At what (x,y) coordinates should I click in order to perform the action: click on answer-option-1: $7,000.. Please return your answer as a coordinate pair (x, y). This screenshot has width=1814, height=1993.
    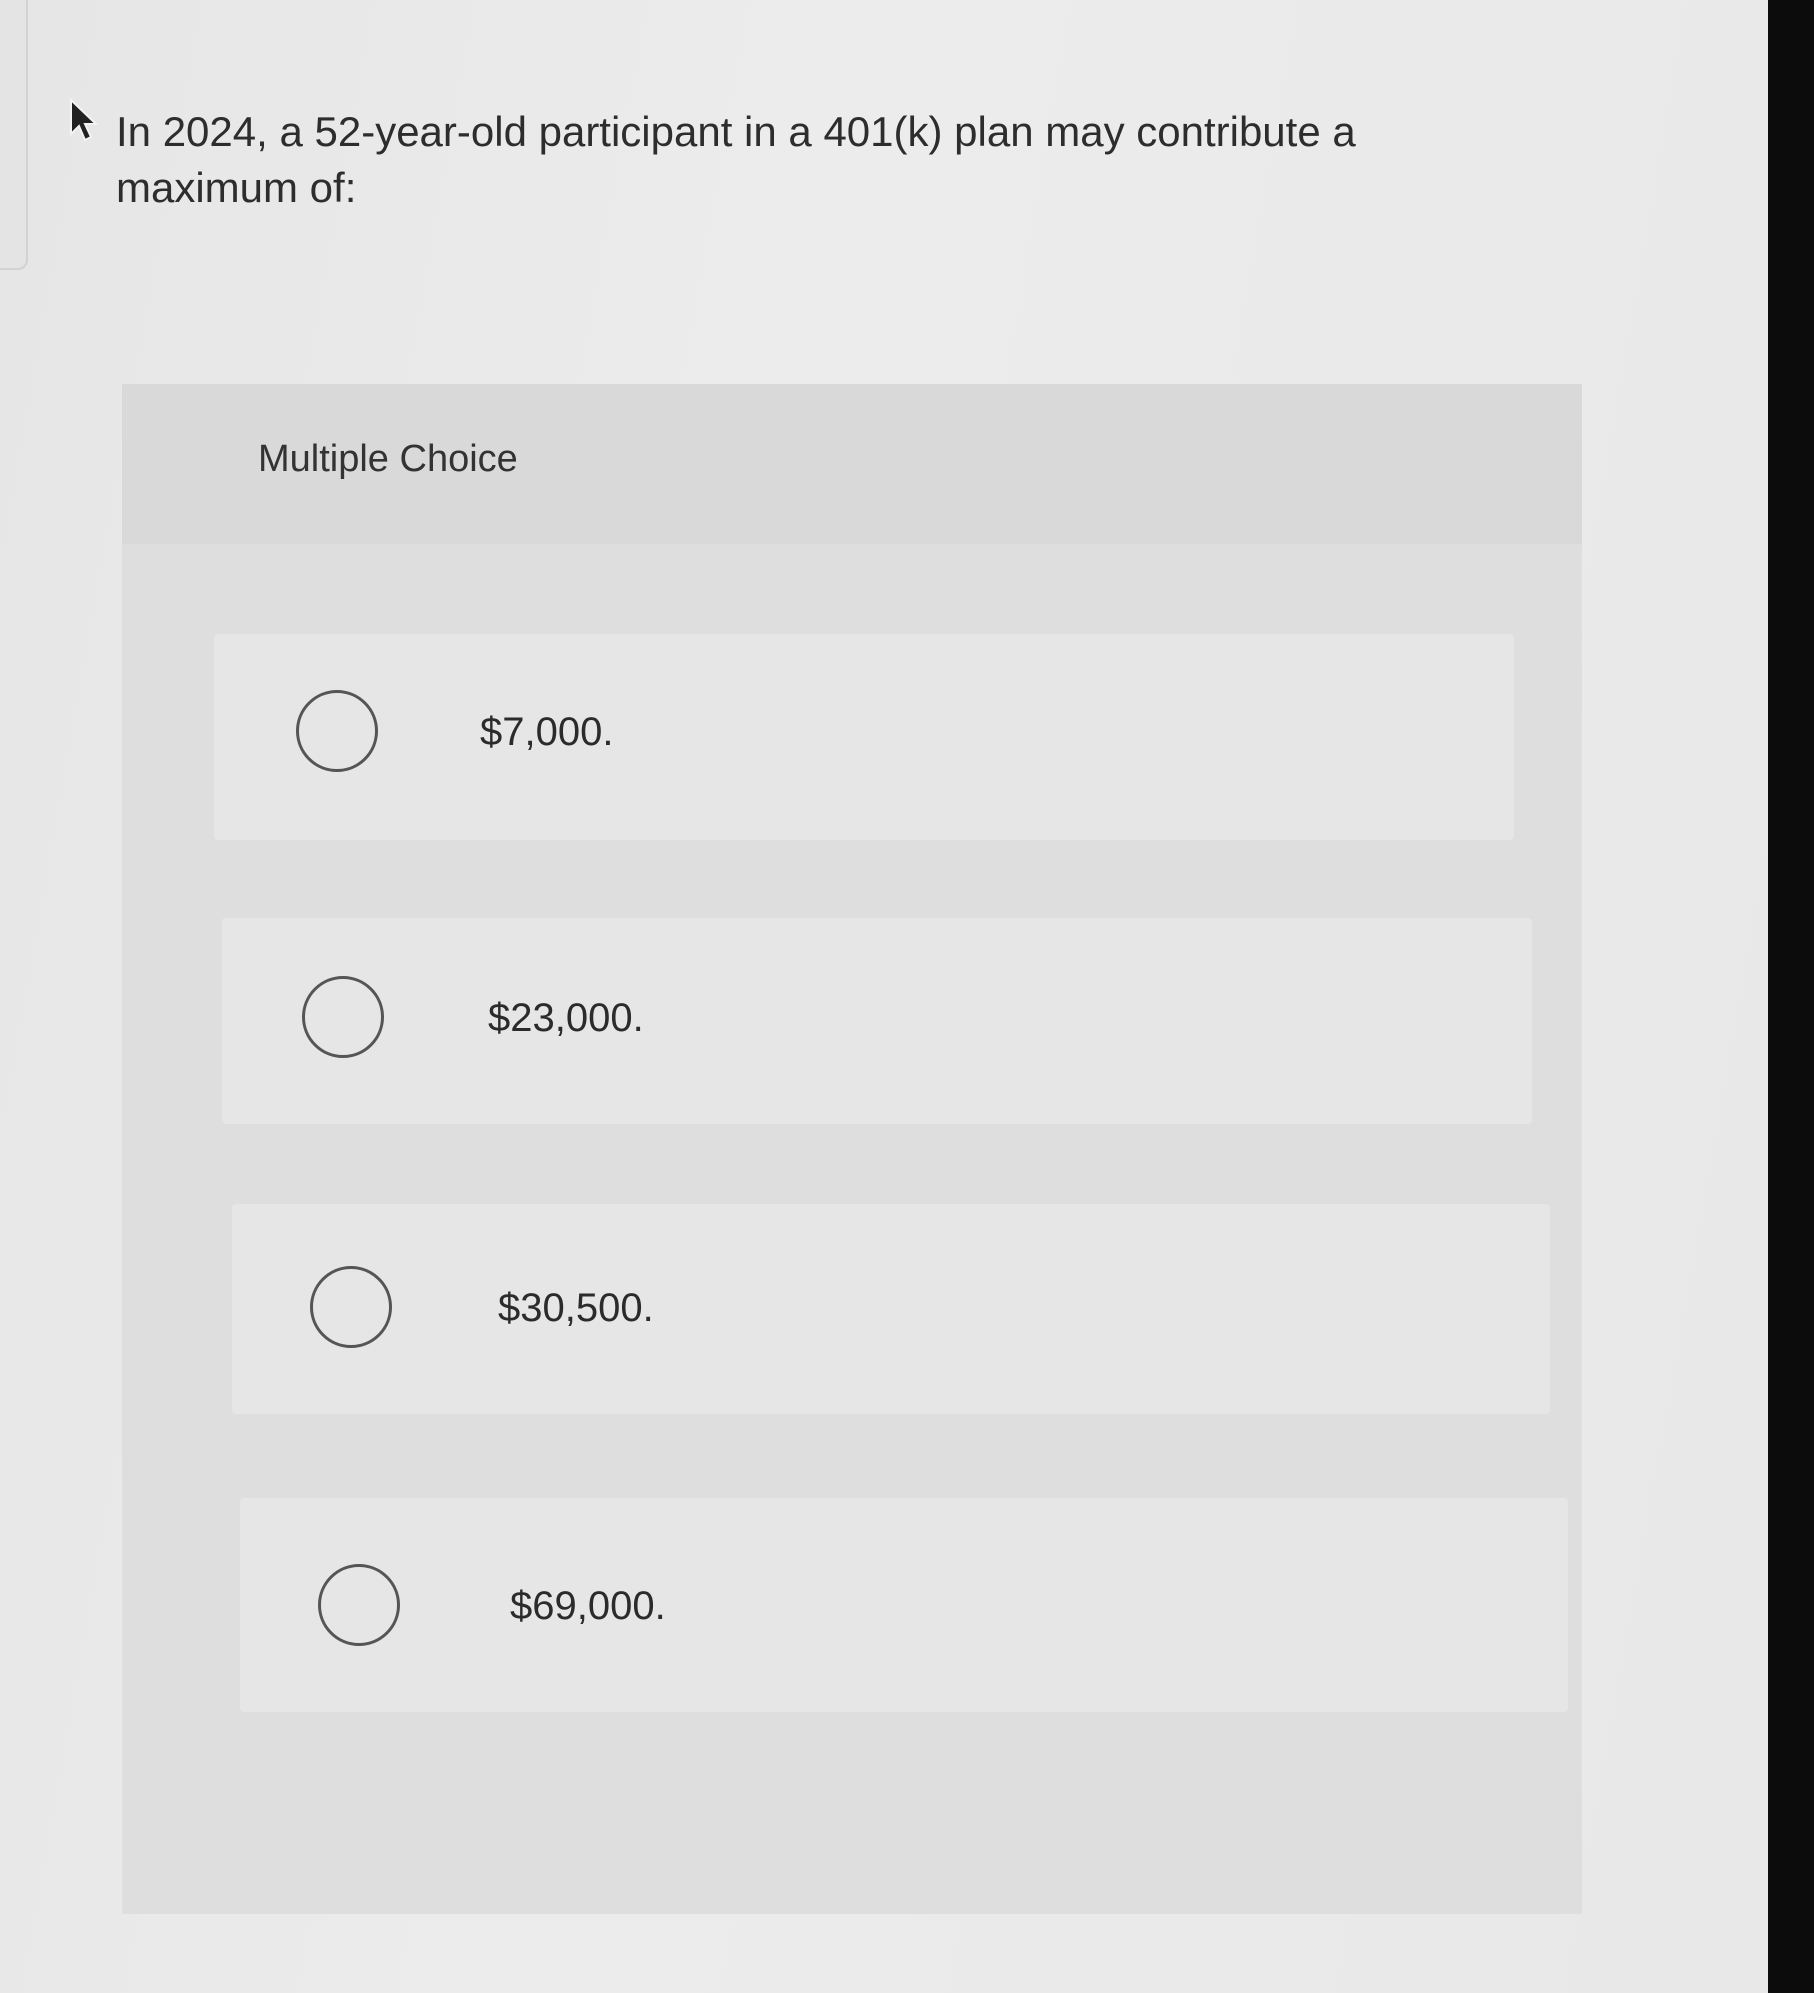
    Looking at the image, I should click on (864, 737).